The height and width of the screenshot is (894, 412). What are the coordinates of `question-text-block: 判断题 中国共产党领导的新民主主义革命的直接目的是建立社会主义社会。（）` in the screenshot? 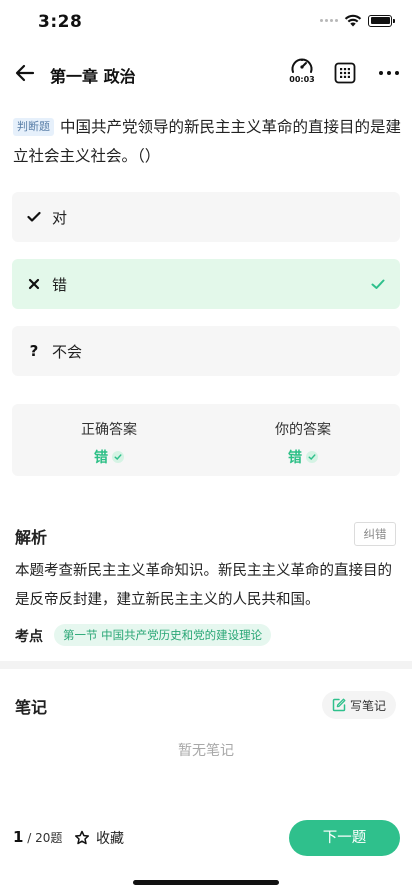 It's located at (207, 142).